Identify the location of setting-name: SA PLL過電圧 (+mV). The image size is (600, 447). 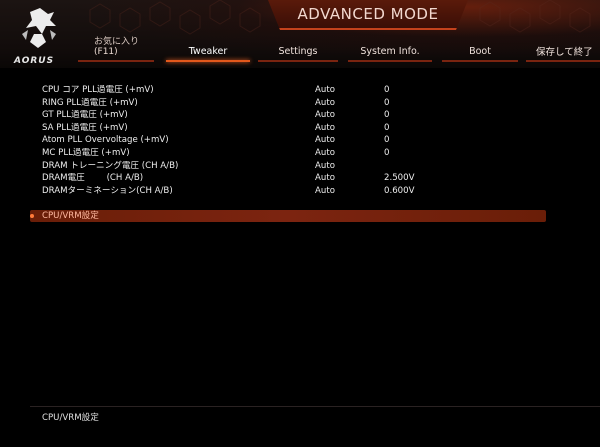
(85, 127).